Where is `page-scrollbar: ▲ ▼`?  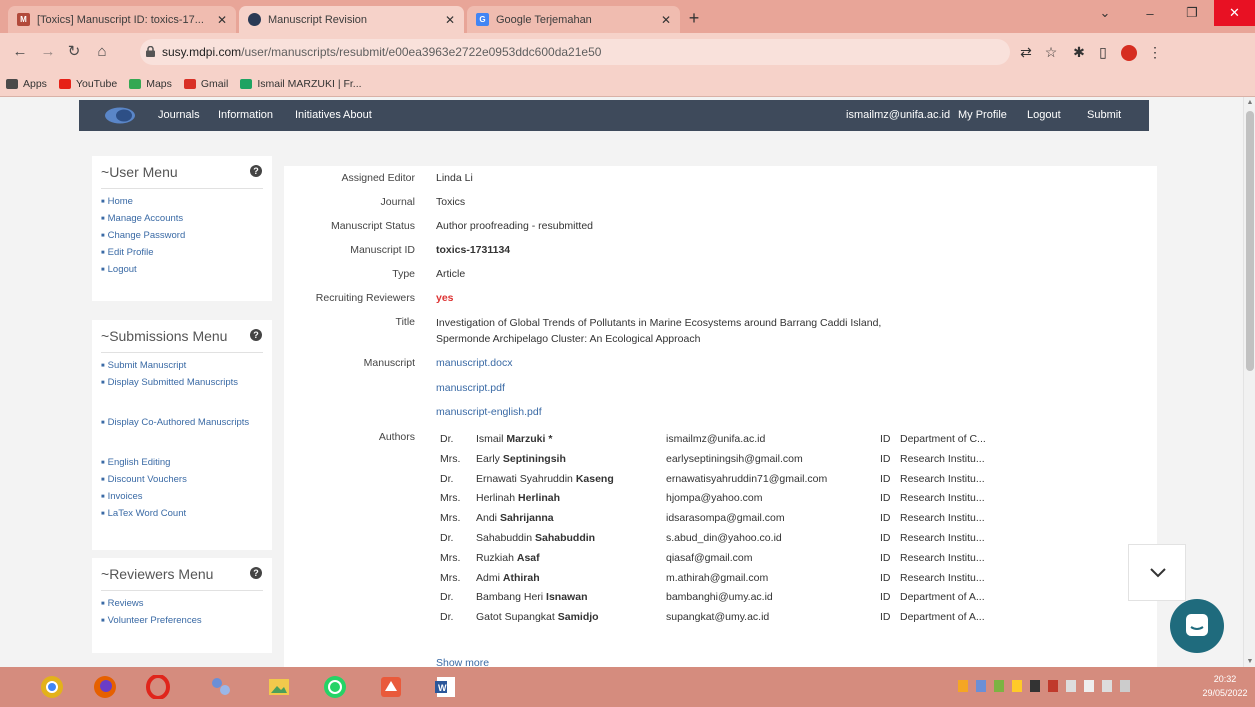
page-scrollbar: ▲ ▼ is located at coordinates (1249, 382).